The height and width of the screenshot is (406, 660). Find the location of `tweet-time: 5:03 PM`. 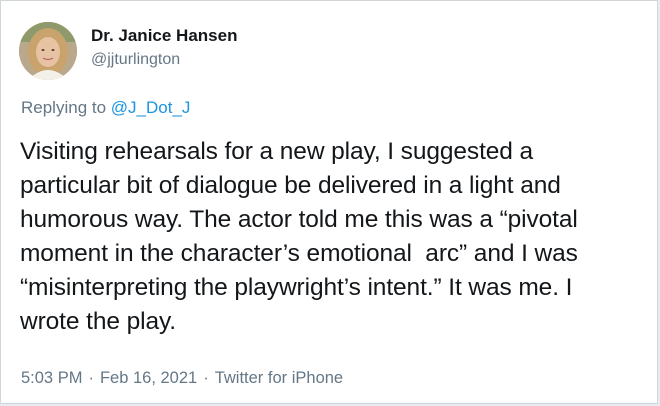

tweet-time: 5:03 PM is located at coordinates (51, 378).